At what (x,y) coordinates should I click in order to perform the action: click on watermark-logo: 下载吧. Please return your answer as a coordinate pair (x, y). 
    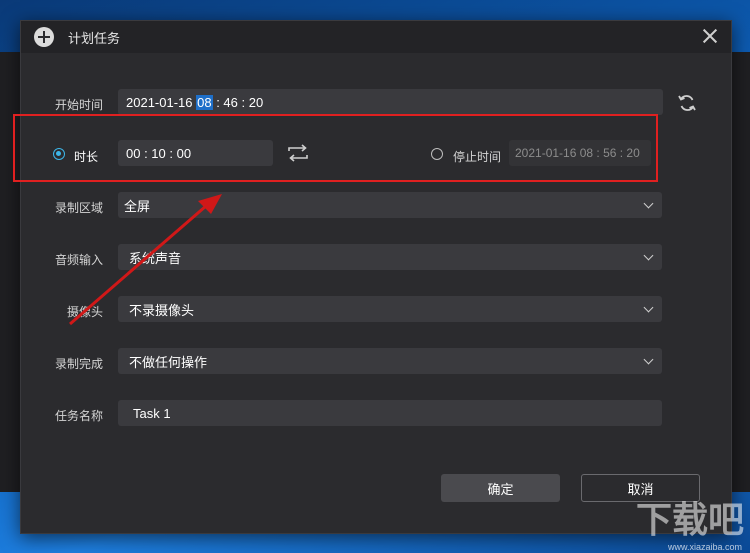
    Looking at the image, I should click on (689, 520).